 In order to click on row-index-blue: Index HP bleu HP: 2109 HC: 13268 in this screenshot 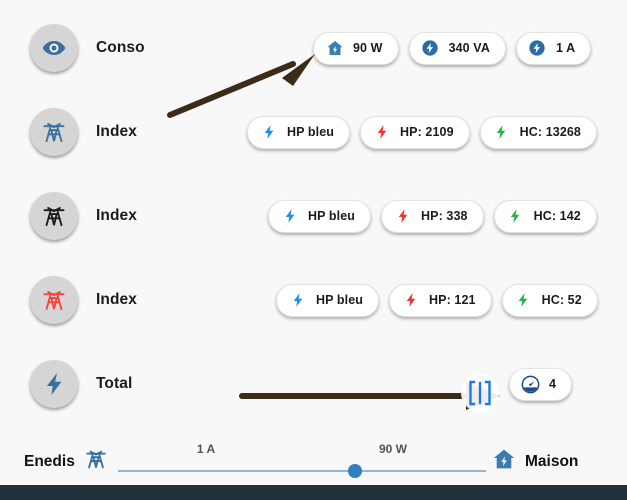, I will do `click(313, 132)`.